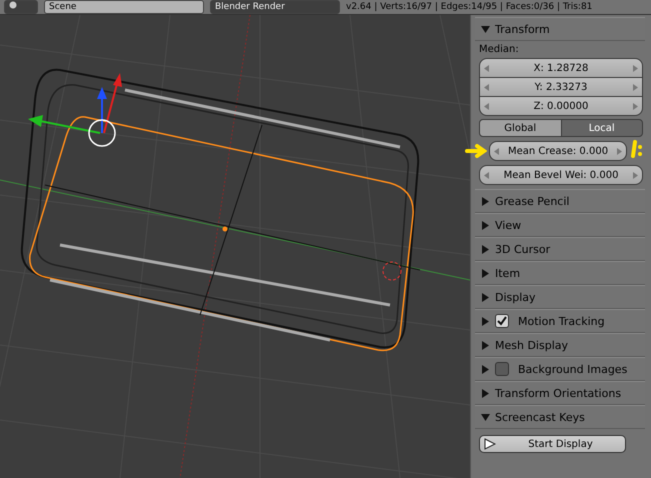 The width and height of the screenshot is (651, 478). I want to click on number-field: X: 1.28728, so click(561, 68).